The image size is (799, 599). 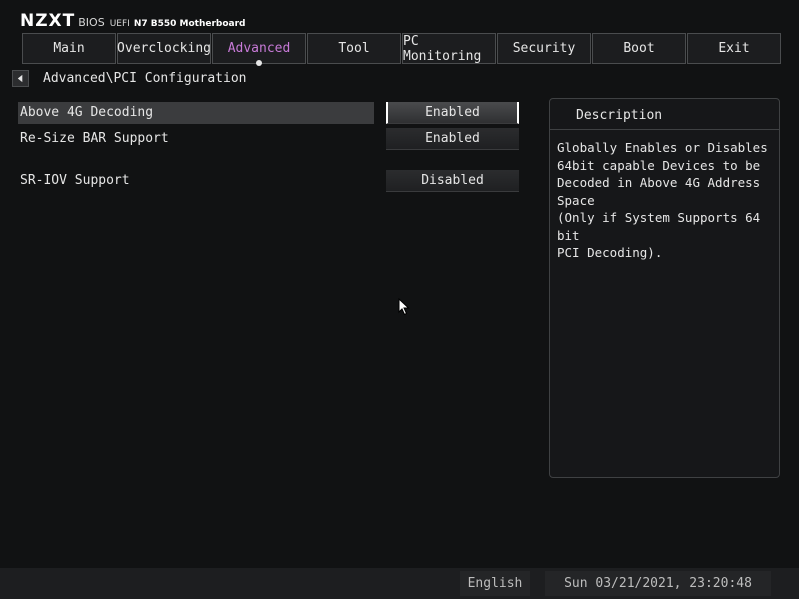 I want to click on setting-sr-iov-support: SR-IOV Support Disabled, so click(x=269, y=181).